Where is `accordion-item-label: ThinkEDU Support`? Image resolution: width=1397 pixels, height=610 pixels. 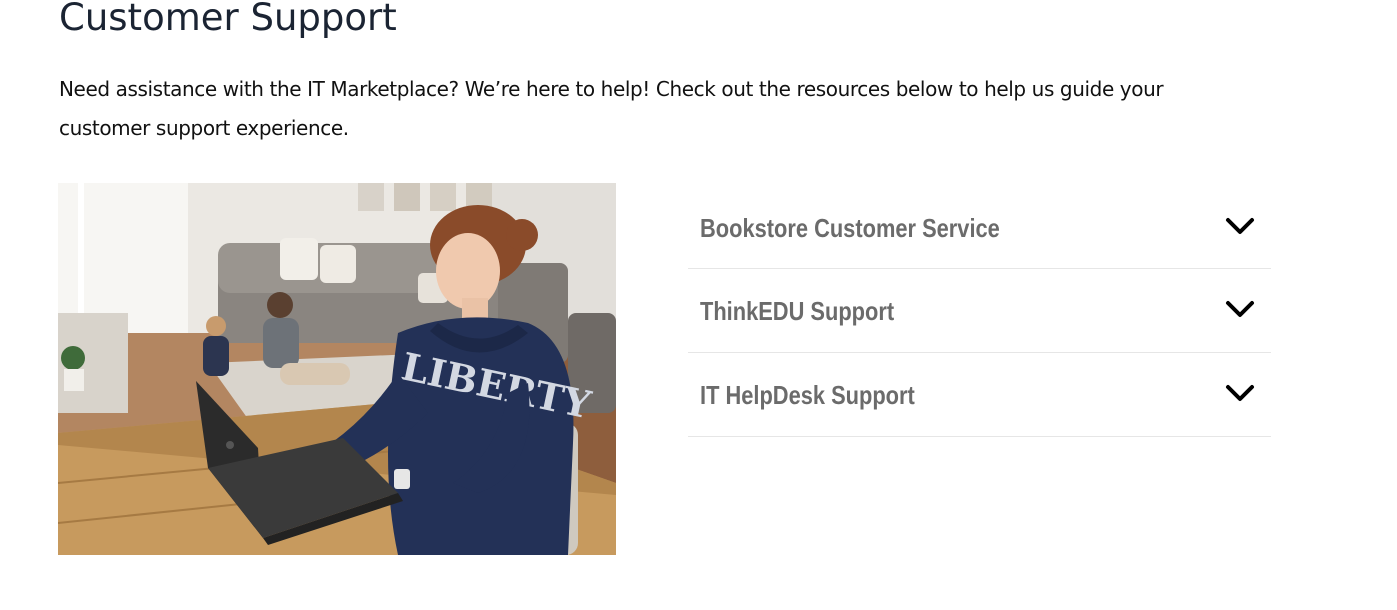 accordion-item-label: ThinkEDU Support is located at coordinates (797, 311).